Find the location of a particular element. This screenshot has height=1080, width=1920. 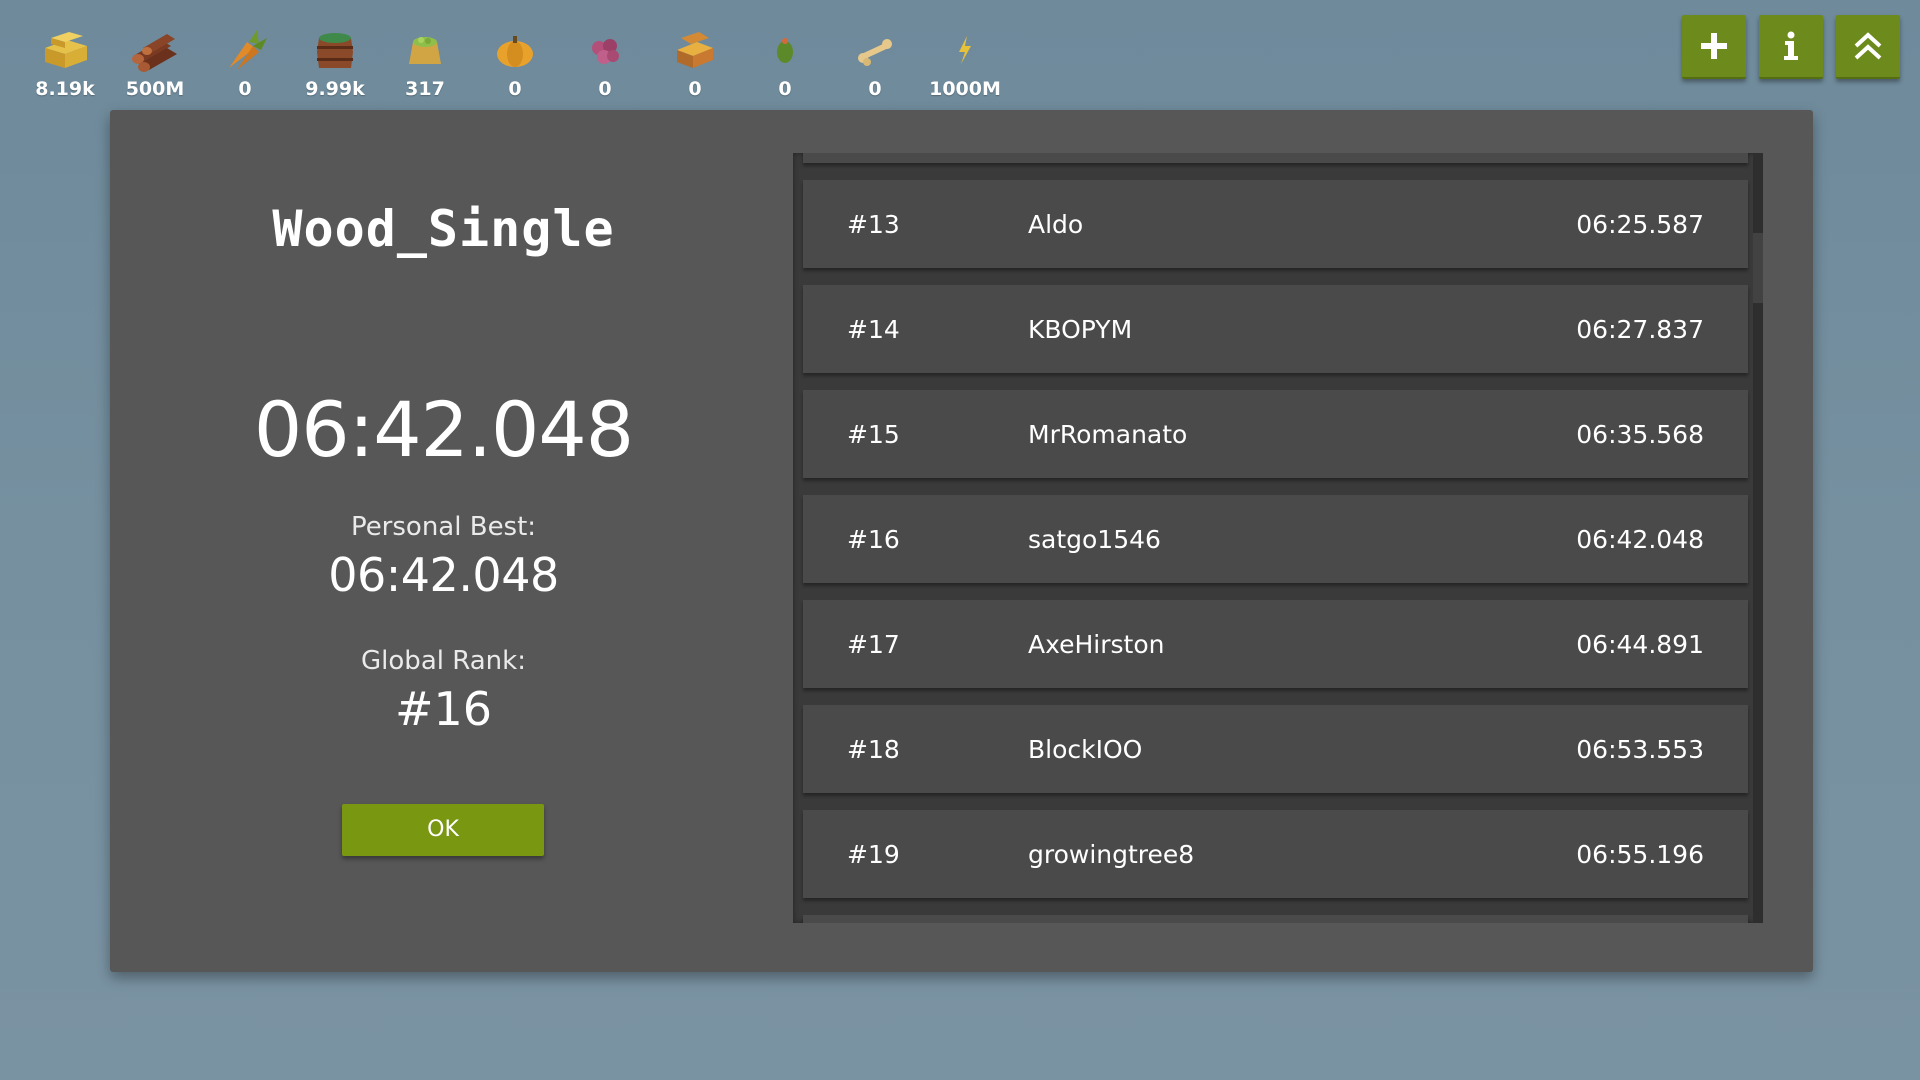

row-rank: #15 is located at coordinates (873, 434).